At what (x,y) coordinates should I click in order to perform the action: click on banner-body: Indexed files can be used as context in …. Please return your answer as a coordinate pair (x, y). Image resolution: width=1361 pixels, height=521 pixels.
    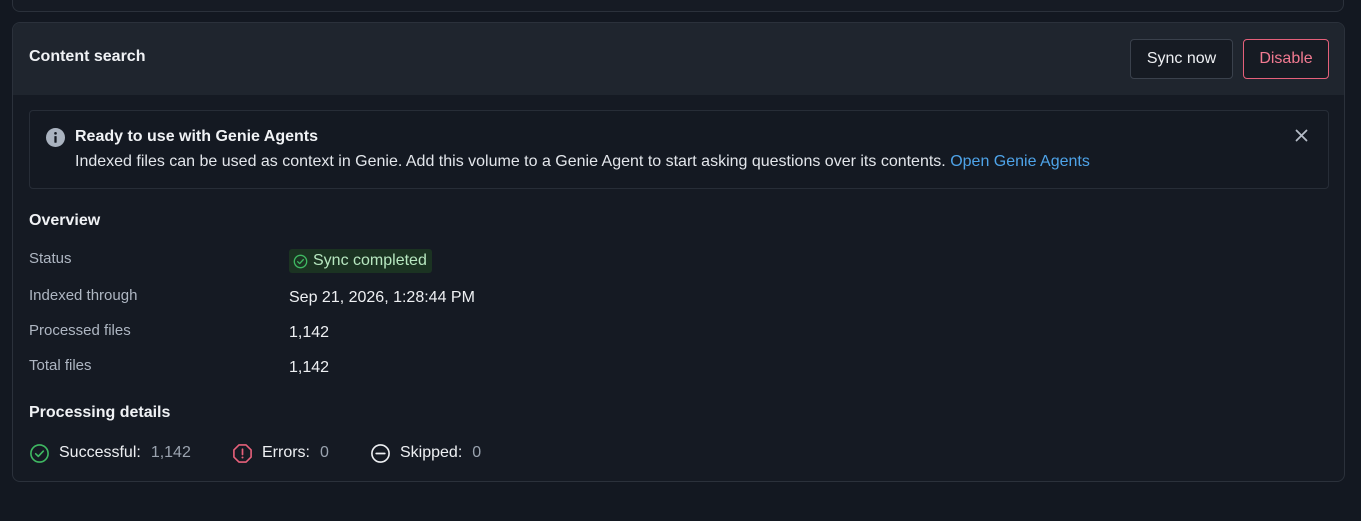
    Looking at the image, I should click on (582, 162).